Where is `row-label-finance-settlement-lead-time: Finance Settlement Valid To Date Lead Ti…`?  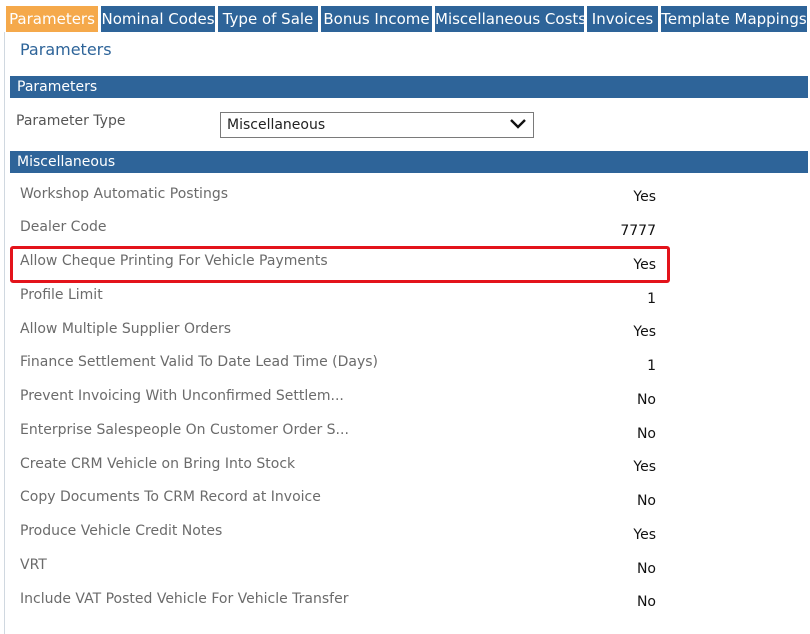
row-label-finance-settlement-lead-time: Finance Settlement Valid To Date Lead Ti… is located at coordinates (199, 362).